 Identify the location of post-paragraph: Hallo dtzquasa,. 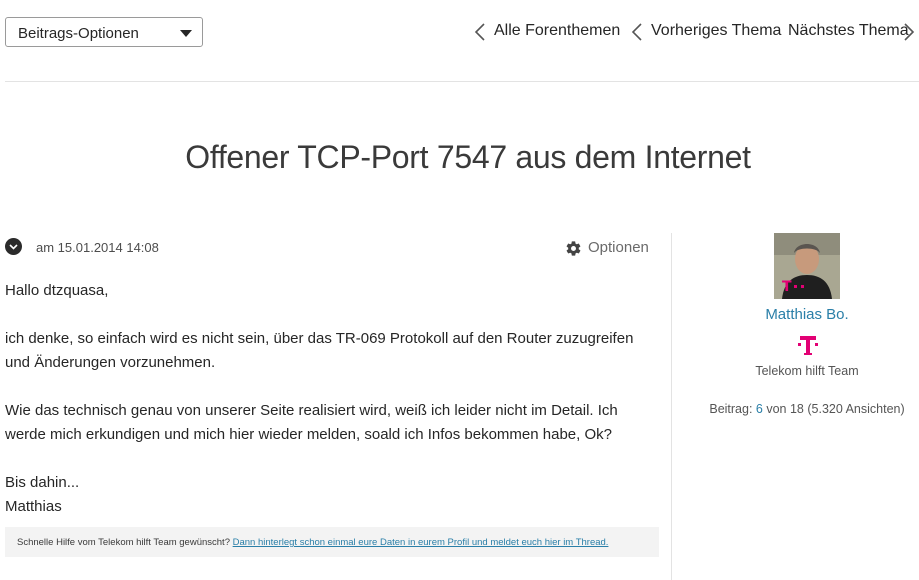
(57, 290).